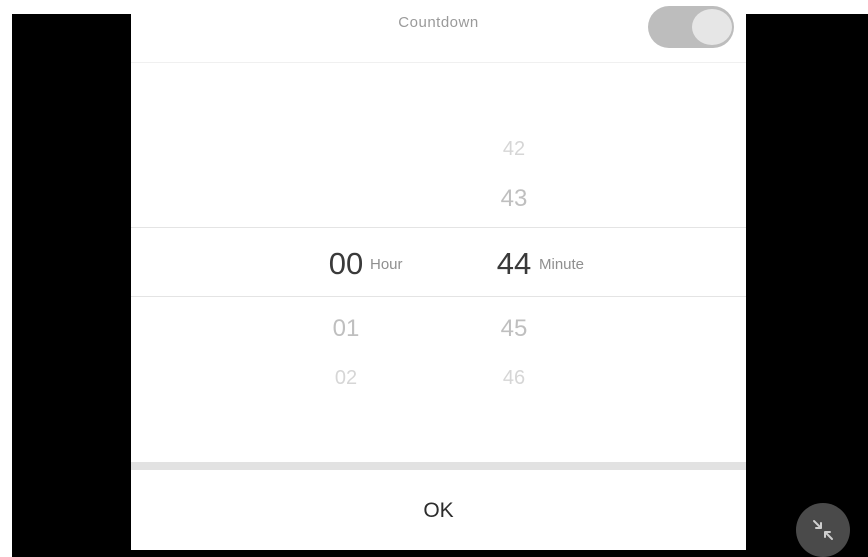 The height and width of the screenshot is (557, 868). Describe the element at coordinates (346, 329) in the screenshot. I see `hour-option: 01` at that location.